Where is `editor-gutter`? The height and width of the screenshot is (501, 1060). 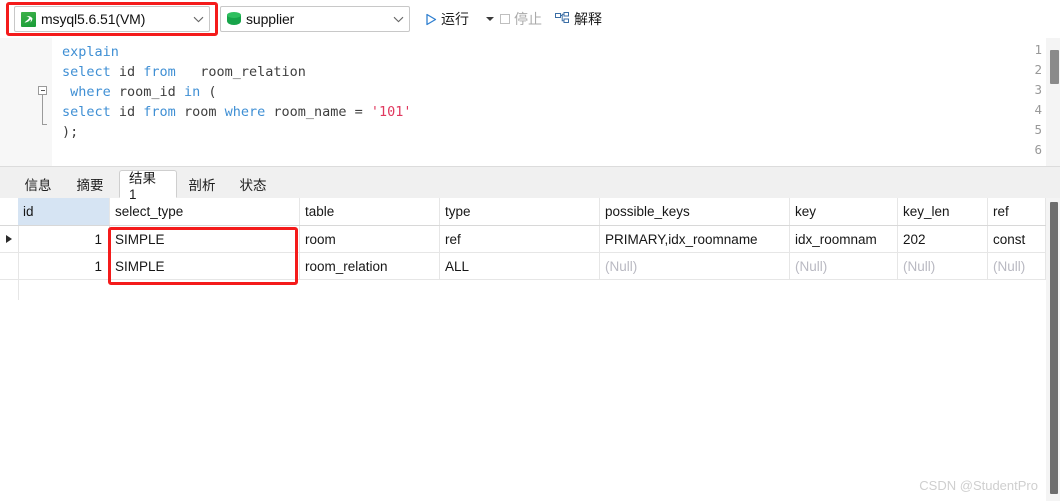 editor-gutter is located at coordinates (26, 102).